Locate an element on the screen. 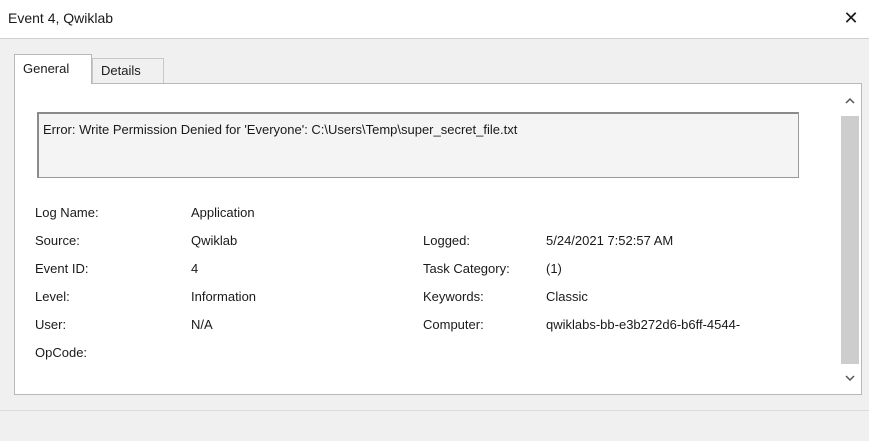  scroll-thumb is located at coordinates (850, 240).